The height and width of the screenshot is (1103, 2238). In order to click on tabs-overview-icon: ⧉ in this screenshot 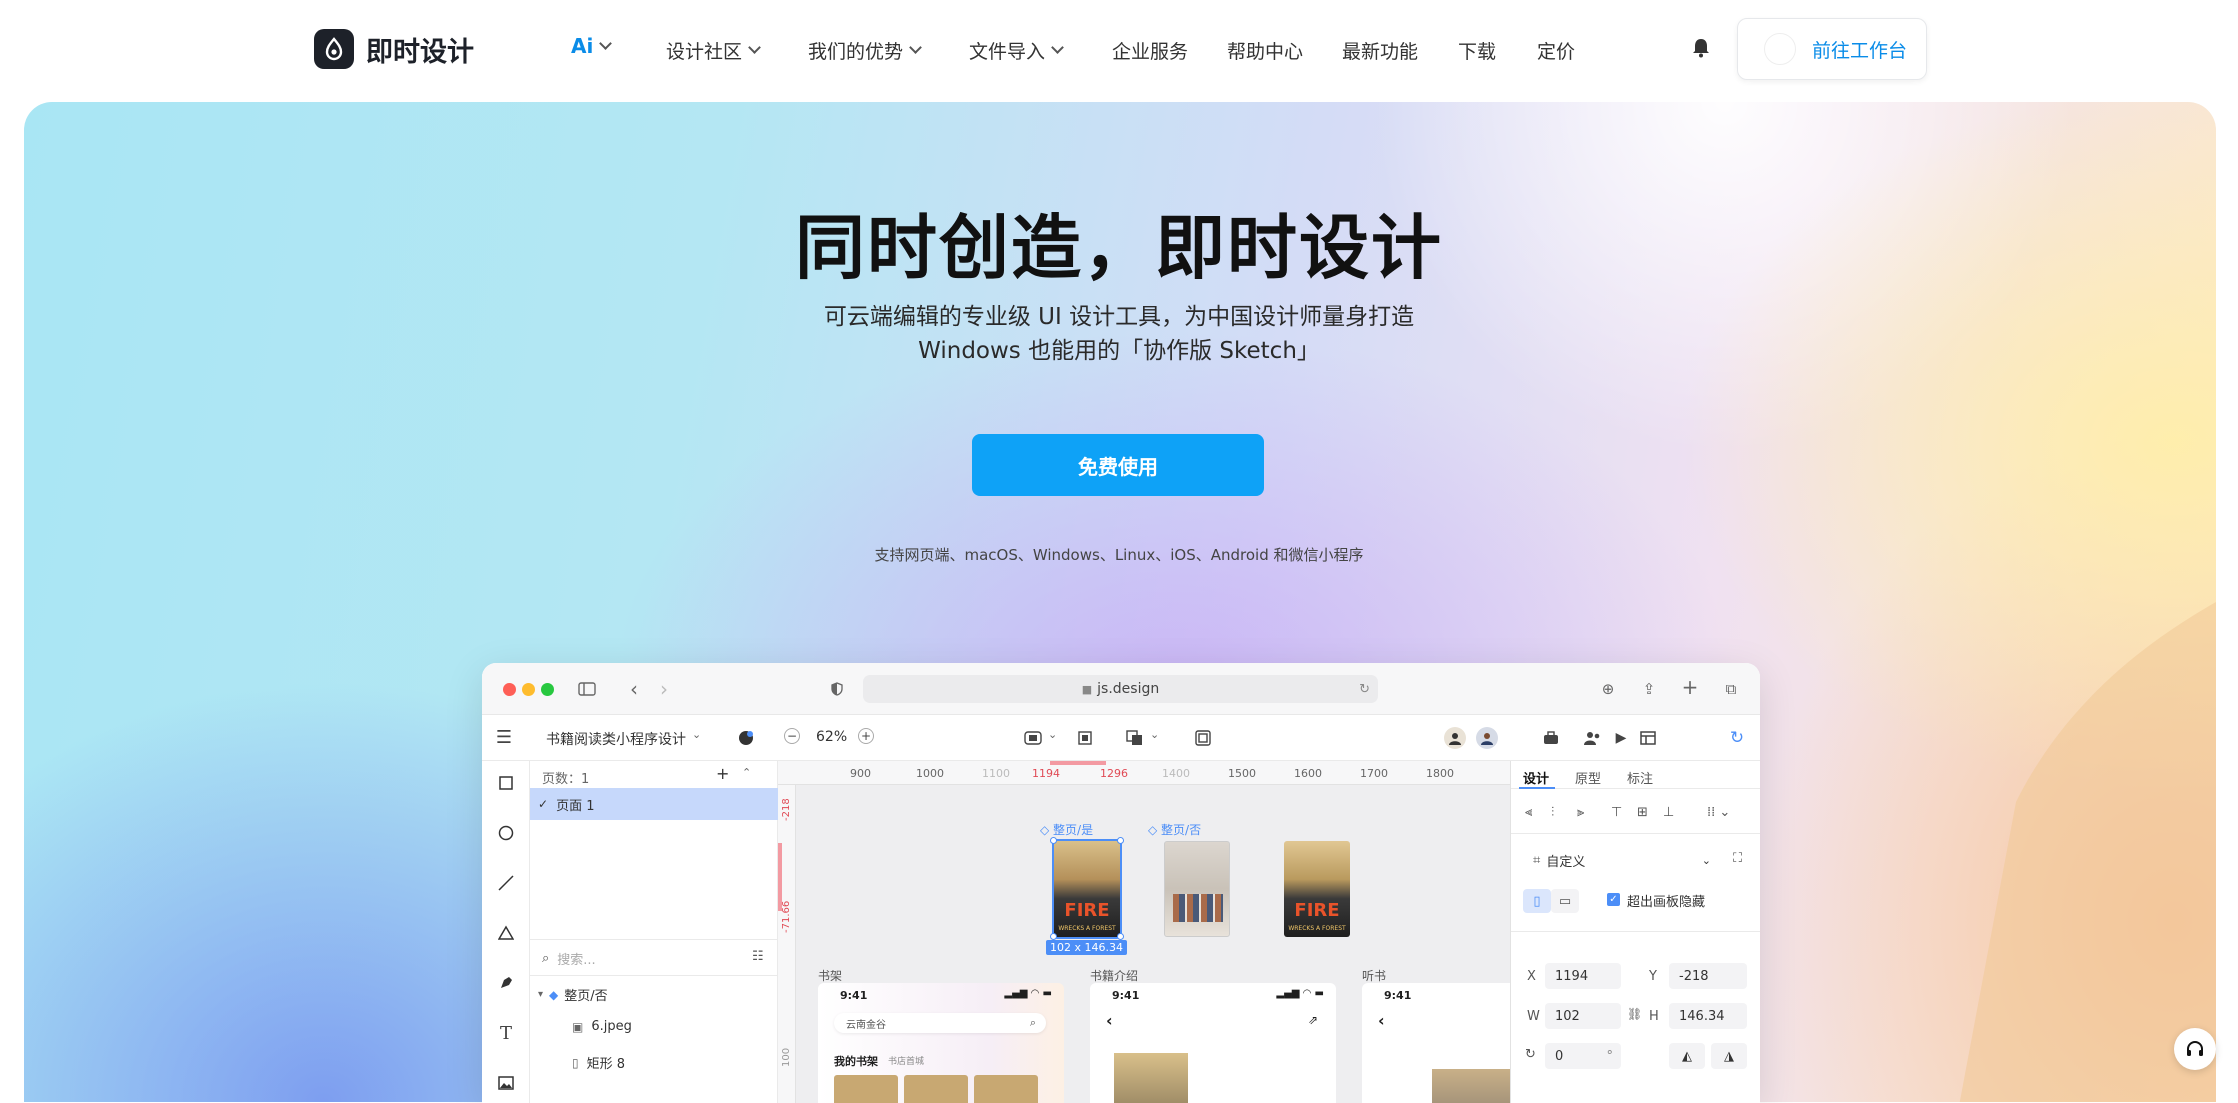, I will do `click(1731, 689)`.